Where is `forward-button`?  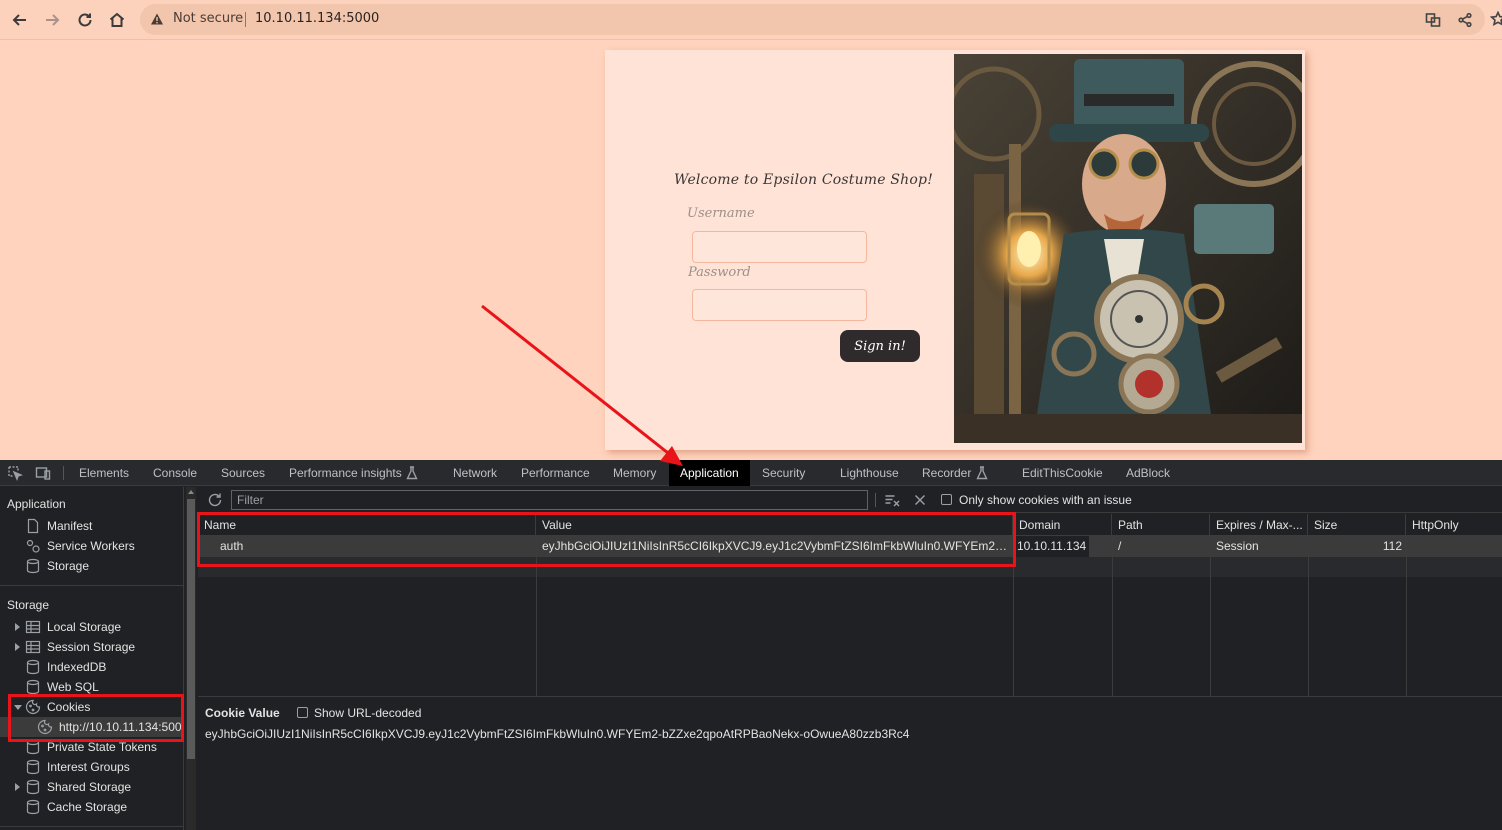
forward-button is located at coordinates (52, 20).